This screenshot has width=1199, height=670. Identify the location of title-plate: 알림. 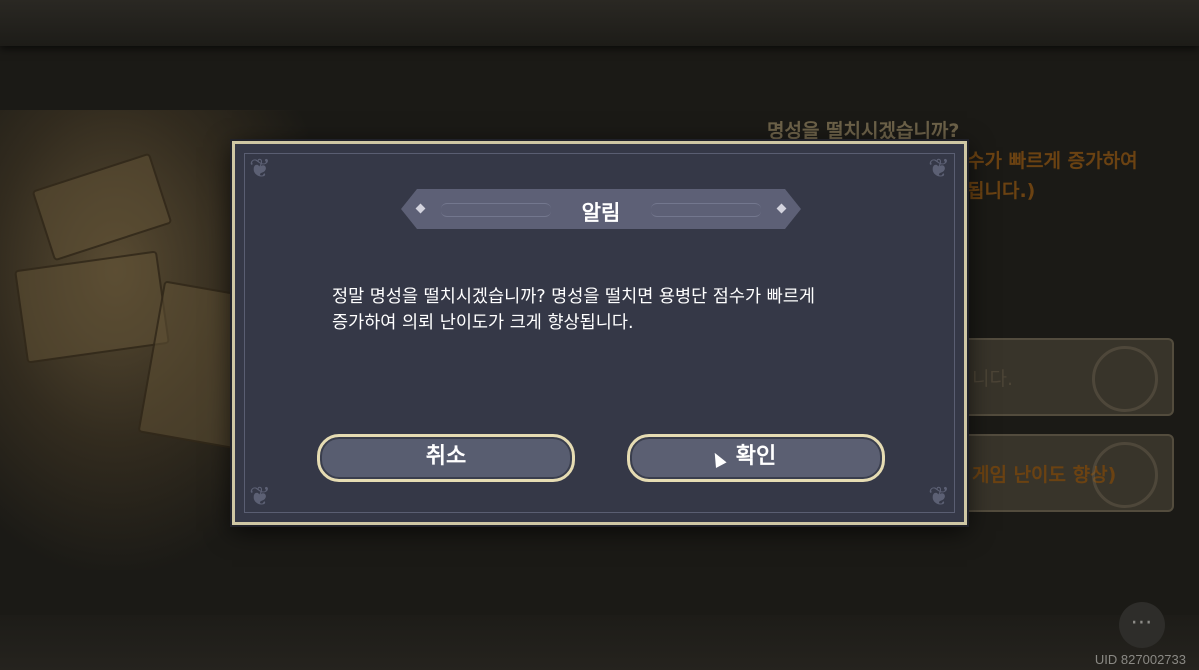
(601, 209).